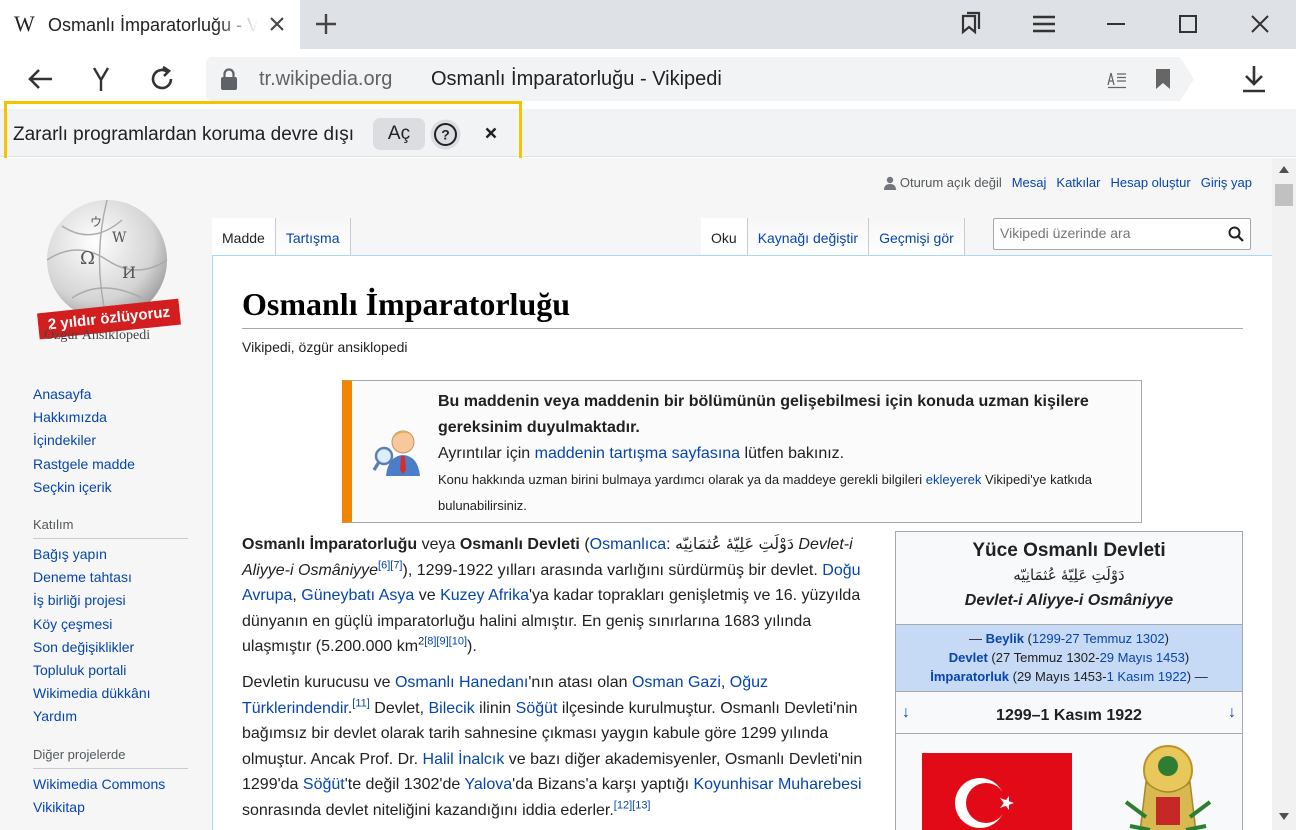  I want to click on tab-title: Osmanlı İmparatorluğu - Vikipedi, so click(153, 25).